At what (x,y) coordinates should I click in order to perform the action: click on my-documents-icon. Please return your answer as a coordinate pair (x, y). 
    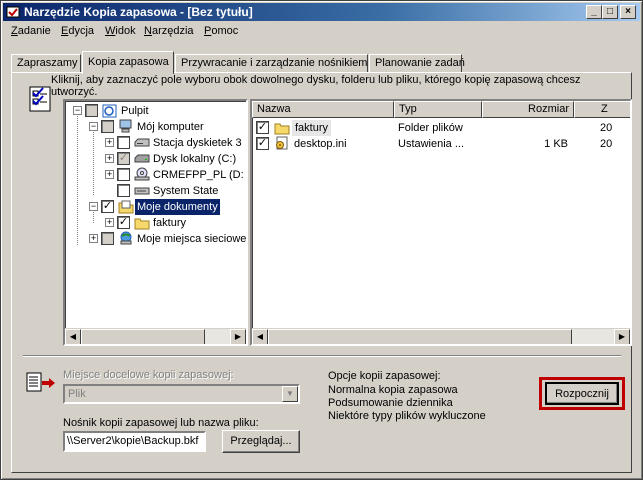
    Looking at the image, I should click on (126, 207).